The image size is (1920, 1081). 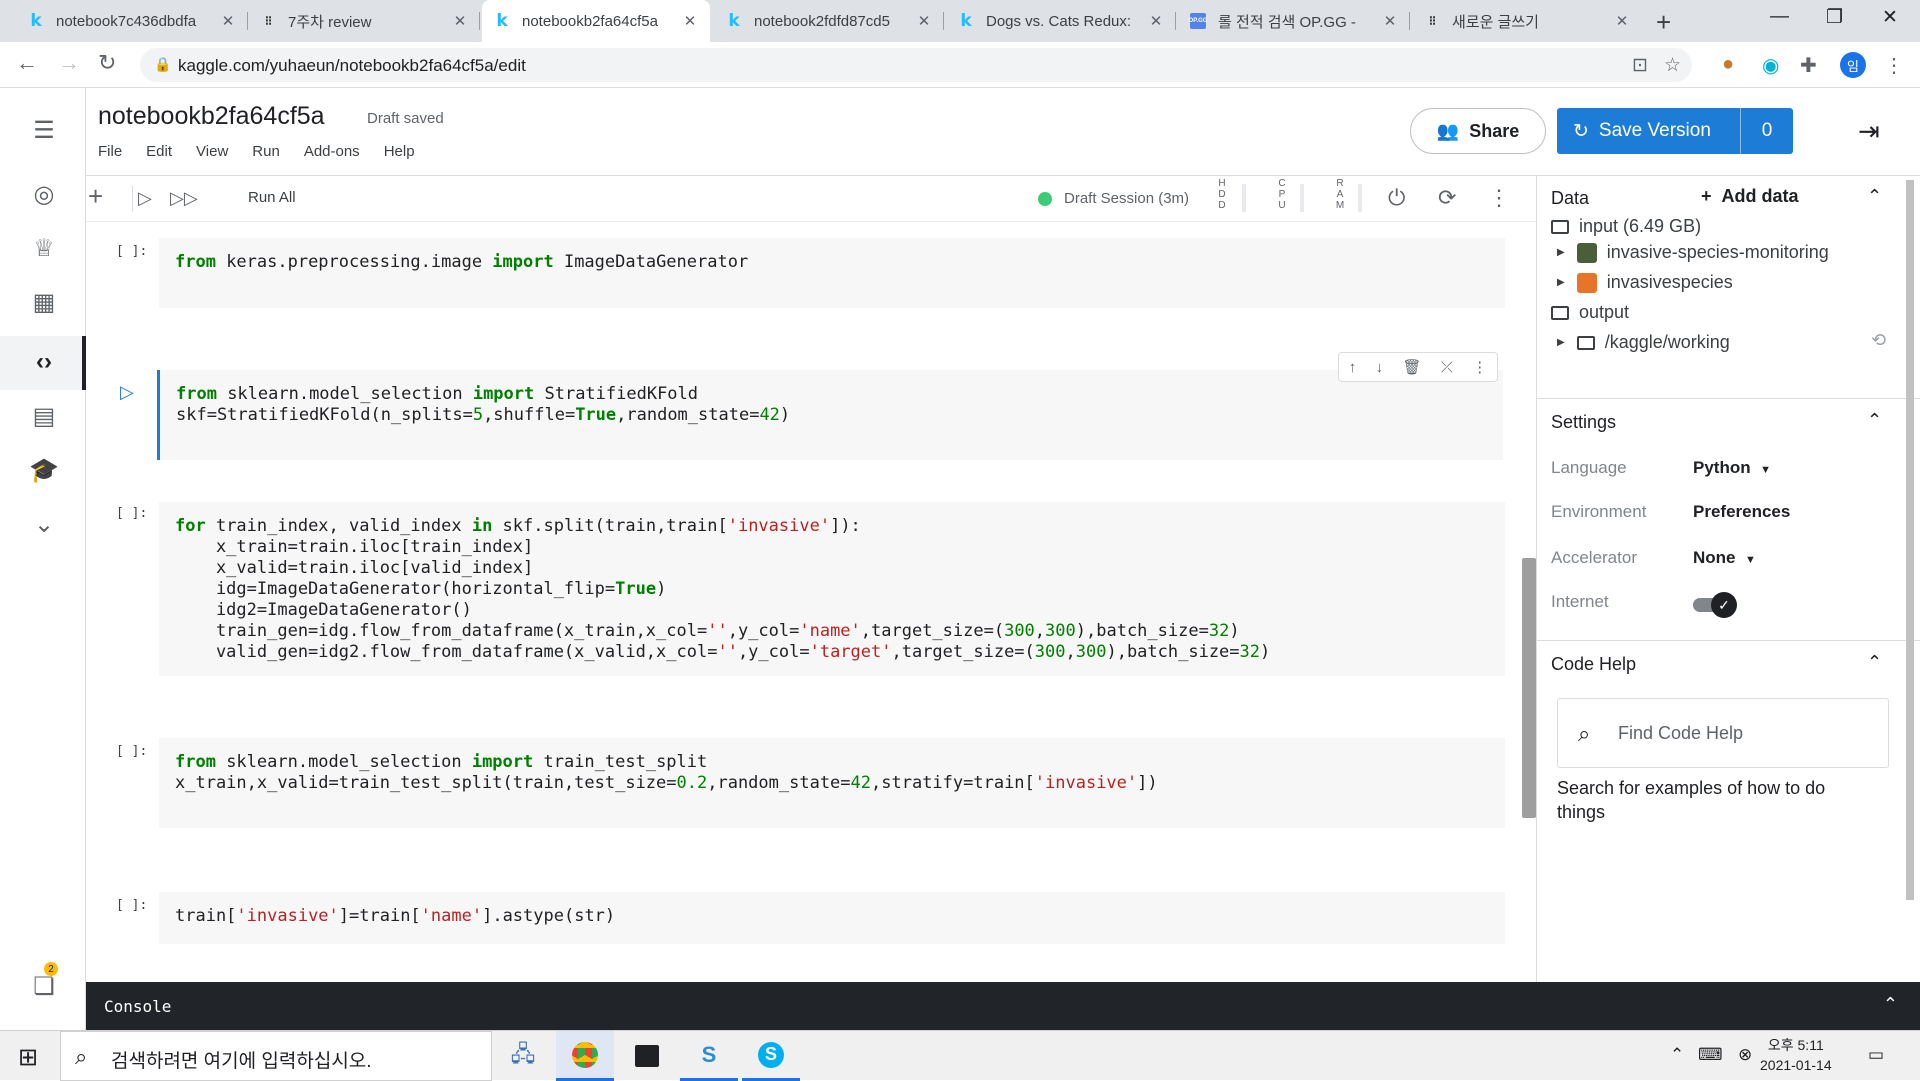 What do you see at coordinates (1767, 131) in the screenshot?
I see `version-count: 0` at bounding box center [1767, 131].